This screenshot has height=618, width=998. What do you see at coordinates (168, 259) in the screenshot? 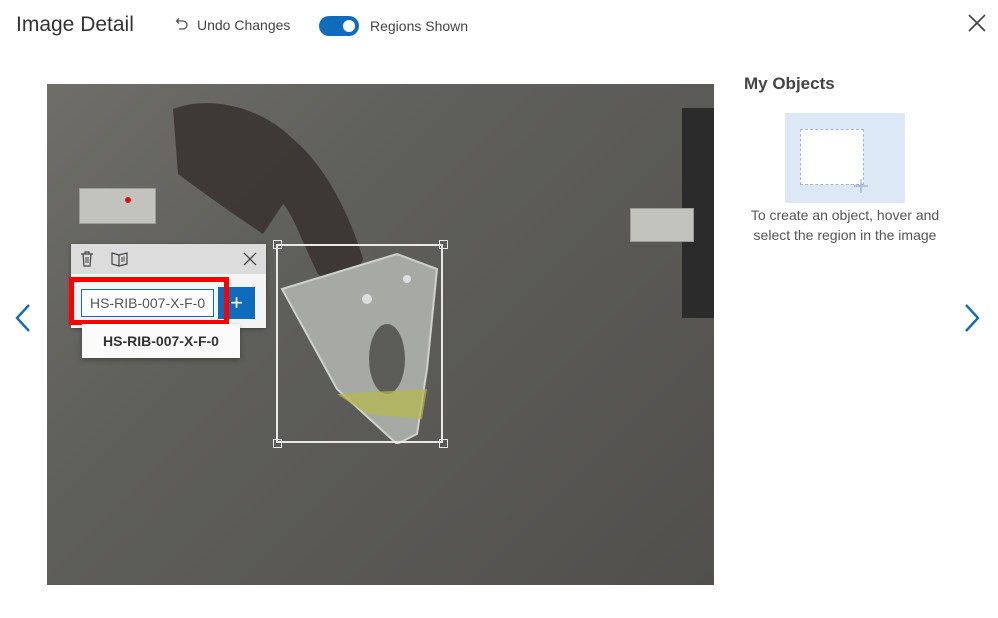
I see `popup-toolbar` at bounding box center [168, 259].